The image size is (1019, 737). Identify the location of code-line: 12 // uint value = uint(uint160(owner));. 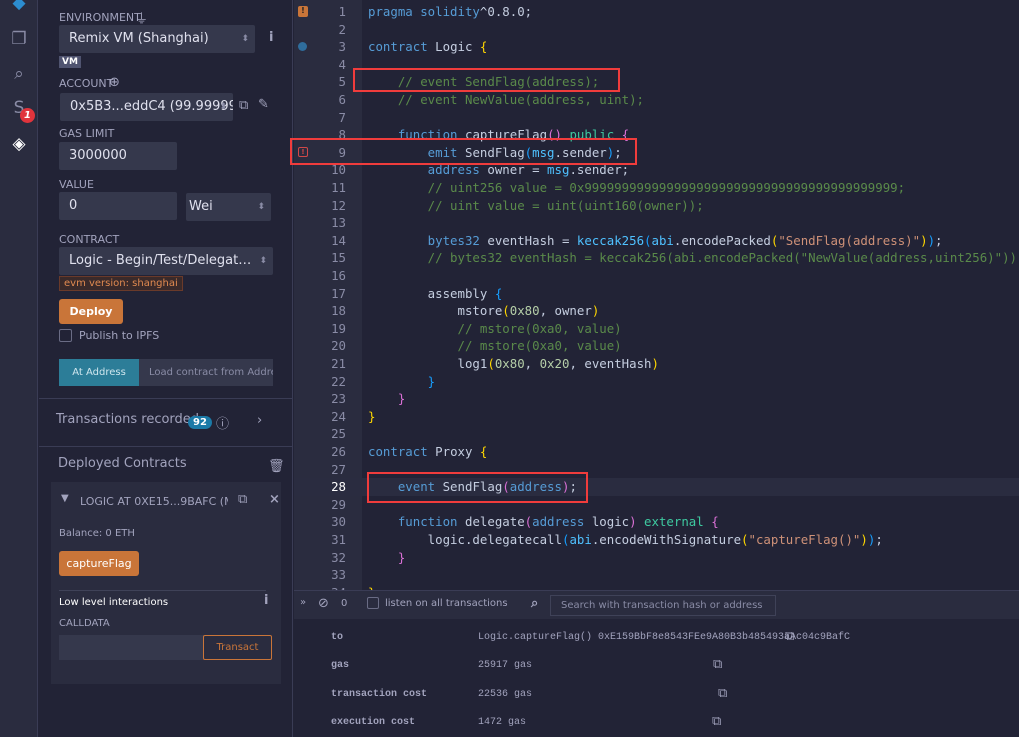
(656, 206).